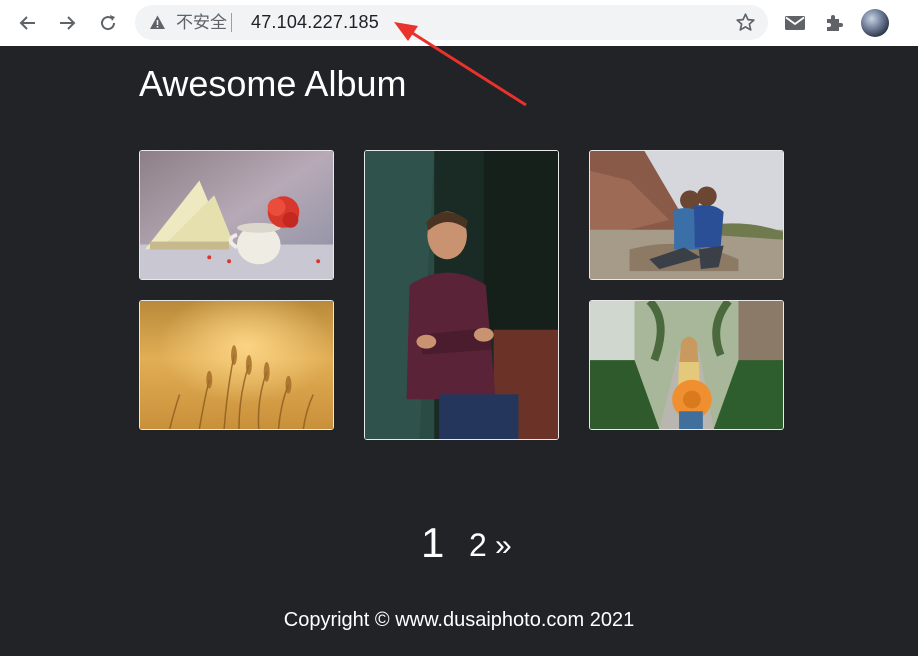 Image resolution: width=918 pixels, height=656 pixels. What do you see at coordinates (28, 23) in the screenshot?
I see `back-arrow-icon` at bounding box center [28, 23].